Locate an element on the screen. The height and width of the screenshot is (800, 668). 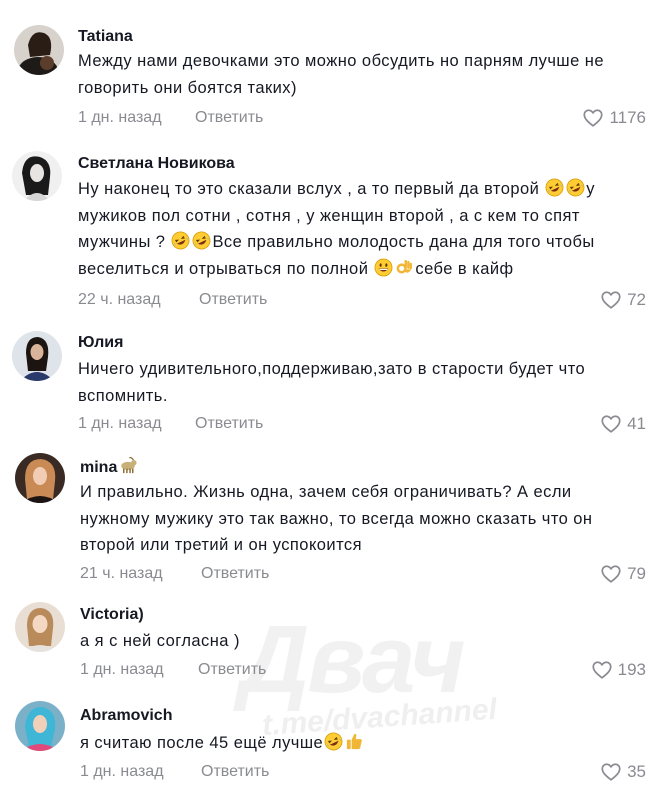
thumbs-up-emoji-icon is located at coordinates (354, 741).